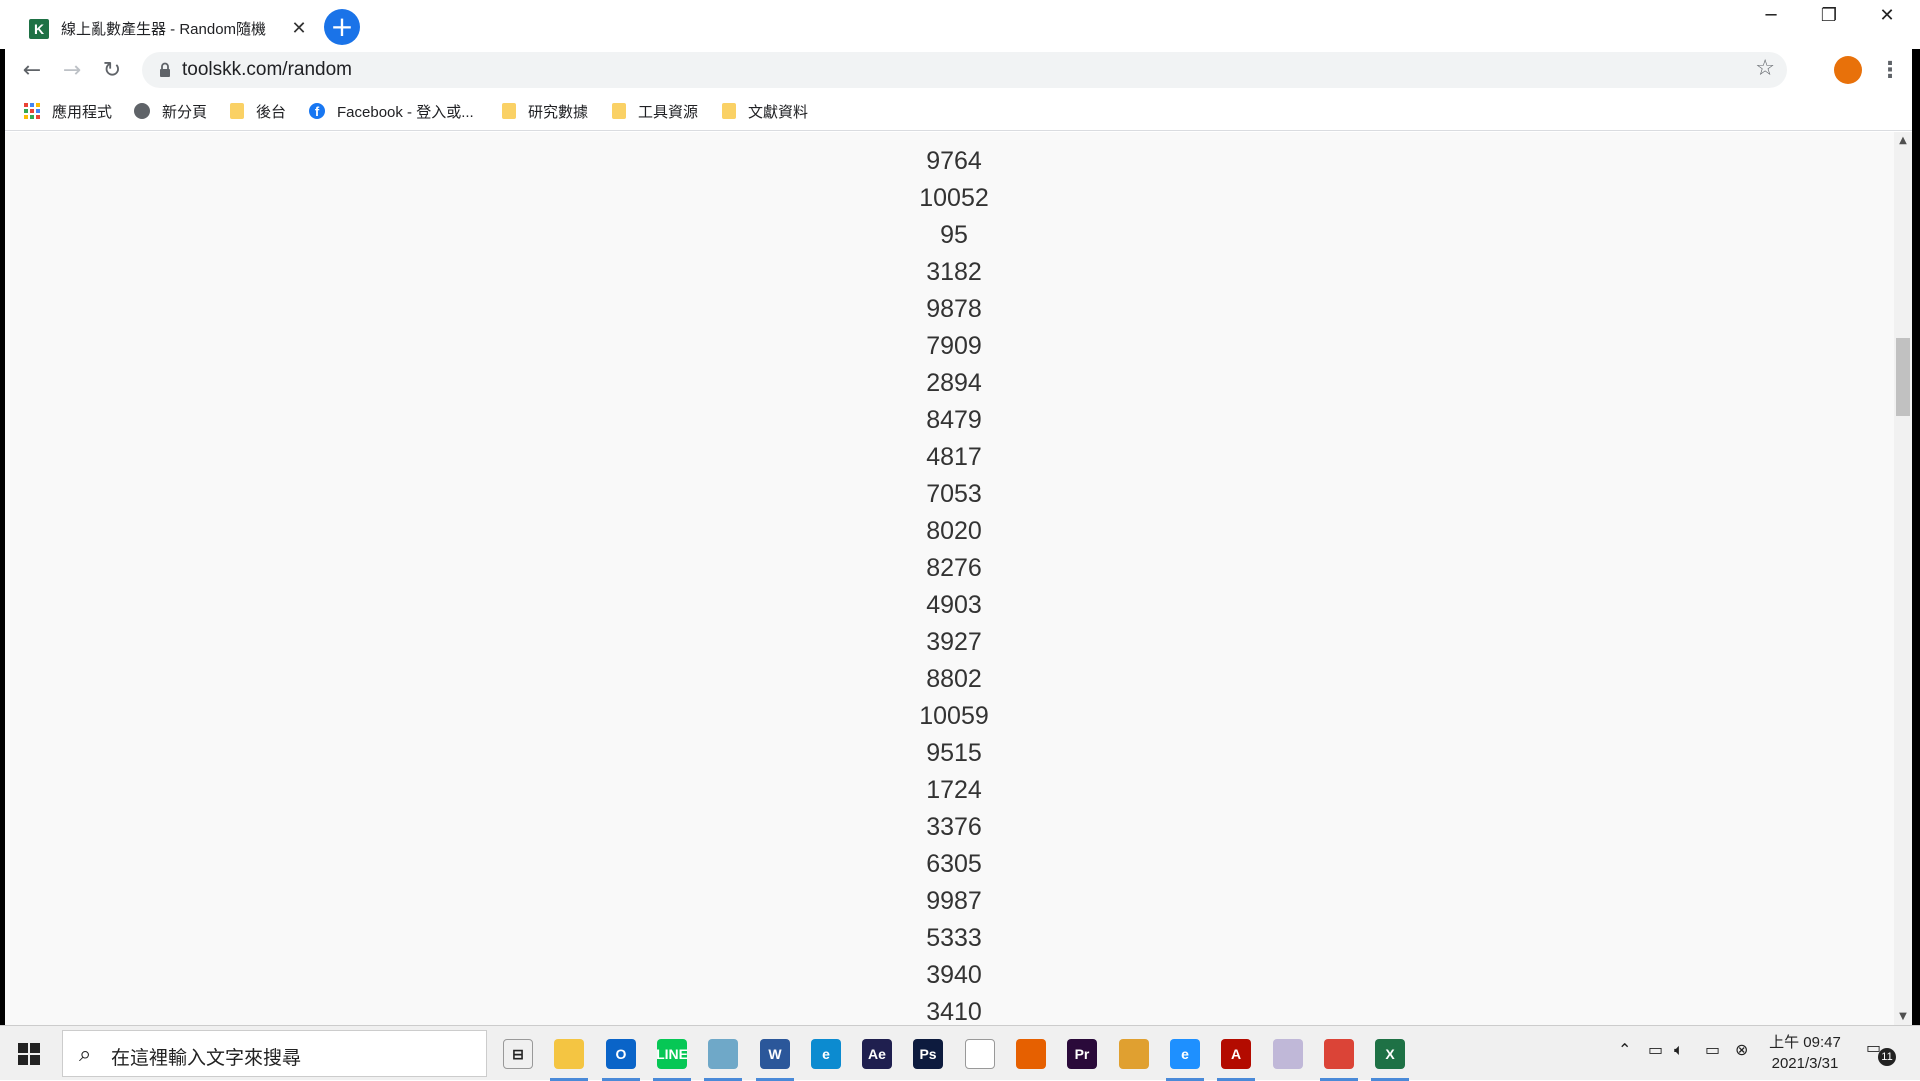  Describe the element at coordinates (32, 111) in the screenshot. I see `apps-grid-icon` at that location.